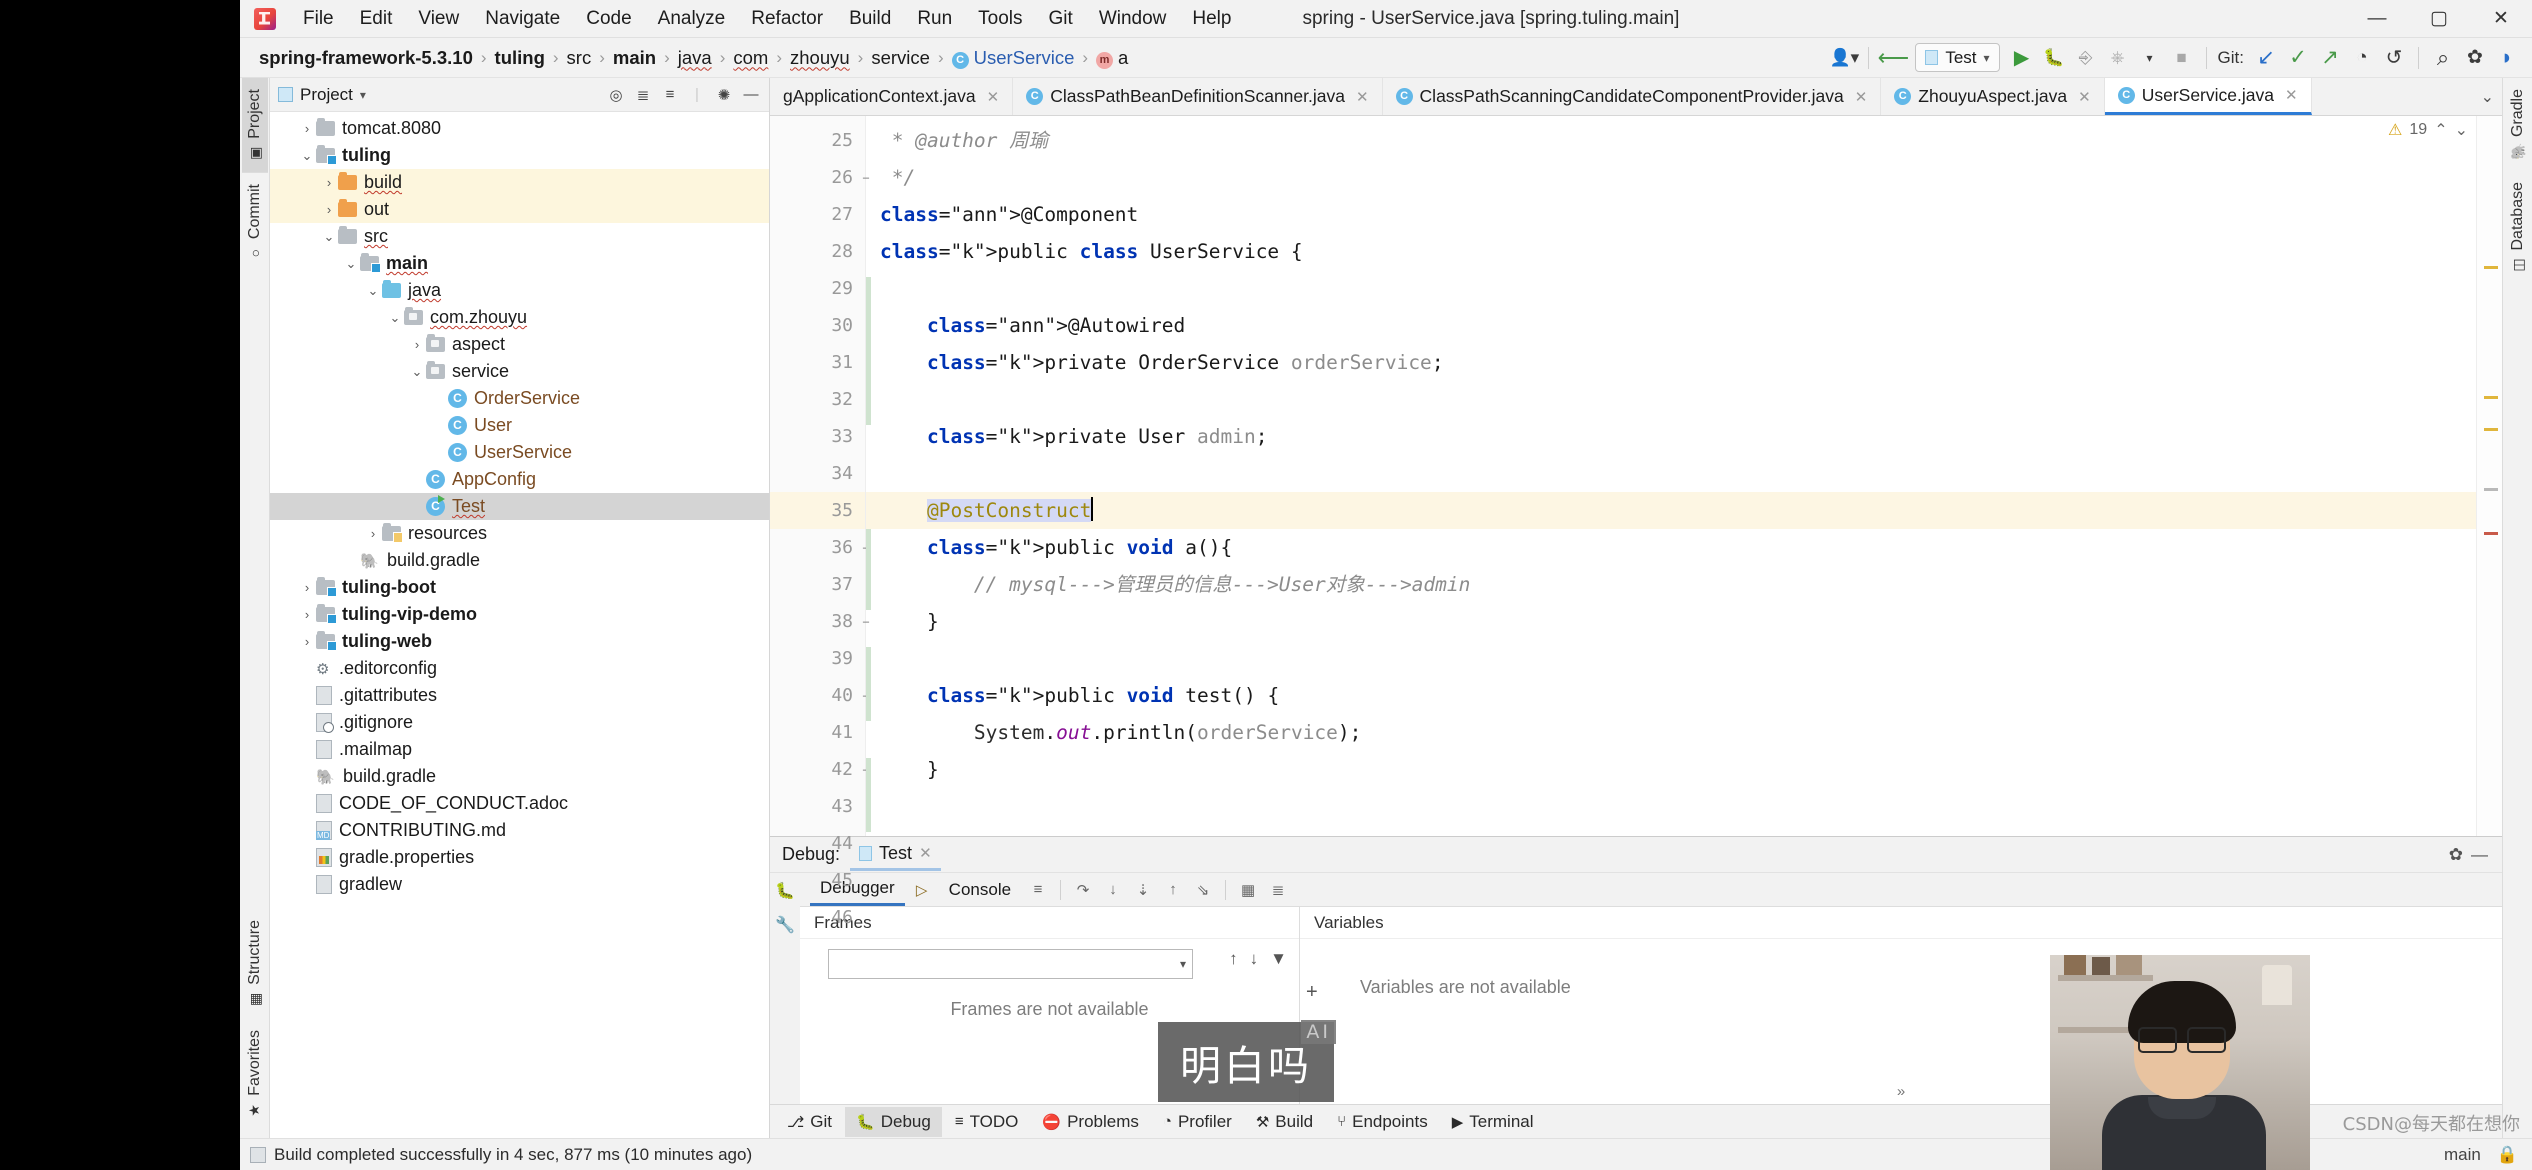 Image resolution: width=2532 pixels, height=1170 pixels. What do you see at coordinates (1671, 251) in the screenshot?
I see `code-line: class="k">public class UserService {` at bounding box center [1671, 251].